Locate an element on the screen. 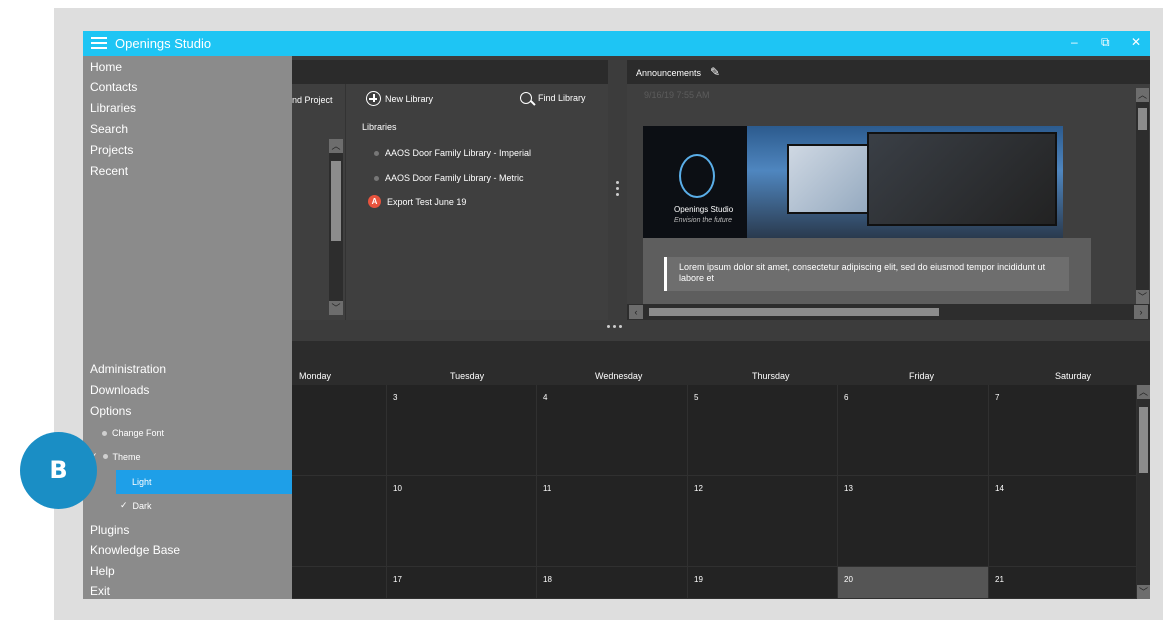  title-bar: Openings Studio – ⧉ ✕ is located at coordinates (616, 43).